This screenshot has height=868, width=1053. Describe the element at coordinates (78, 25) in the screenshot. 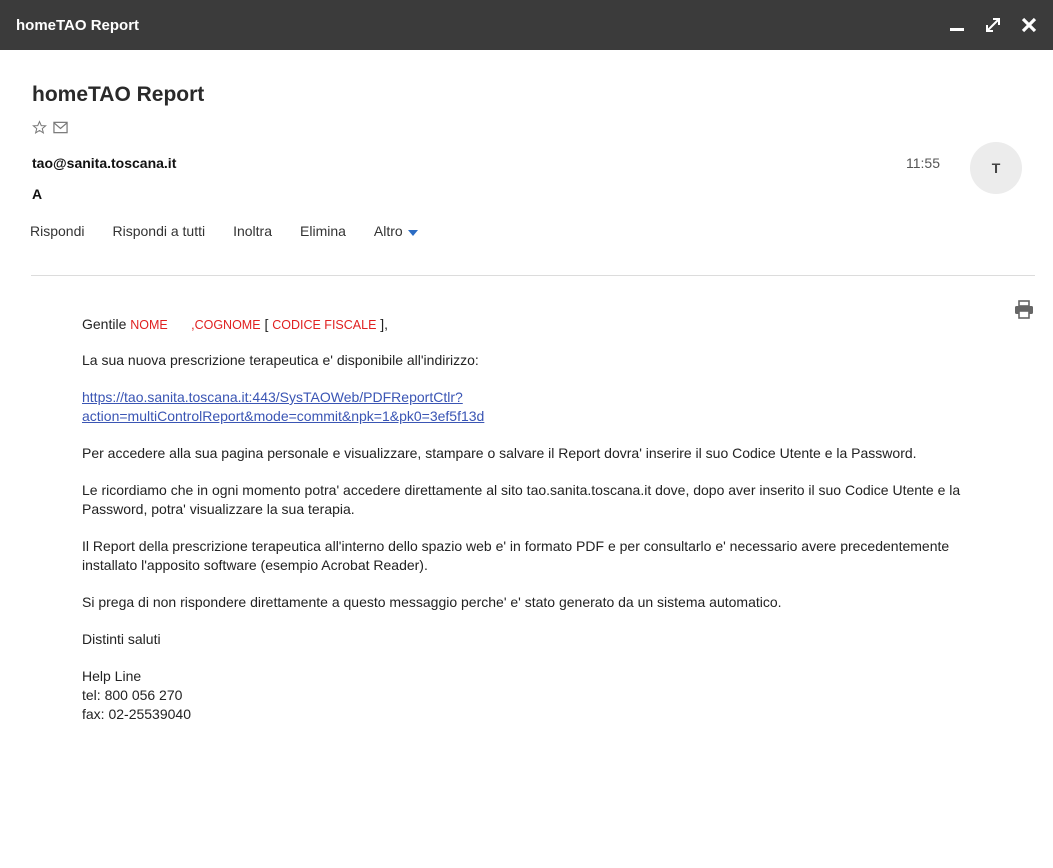

I see `window-title: homeTAO Report` at that location.